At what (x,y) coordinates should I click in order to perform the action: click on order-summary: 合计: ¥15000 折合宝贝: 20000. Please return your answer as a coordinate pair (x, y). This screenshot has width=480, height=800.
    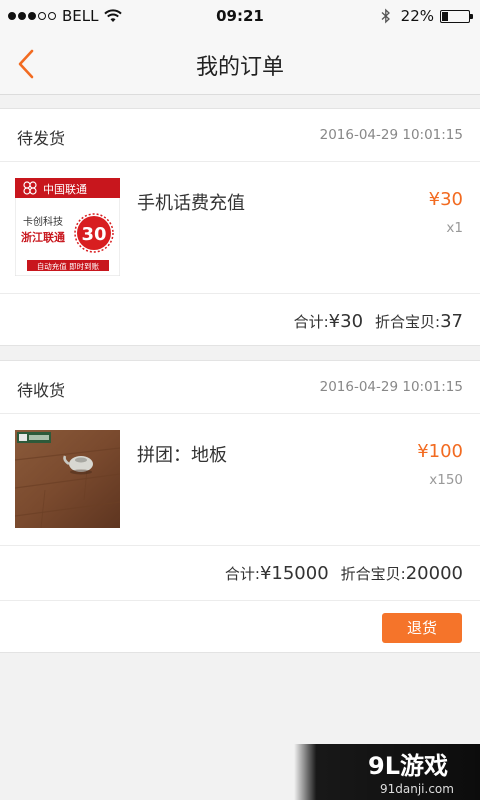
    Looking at the image, I should click on (240, 572).